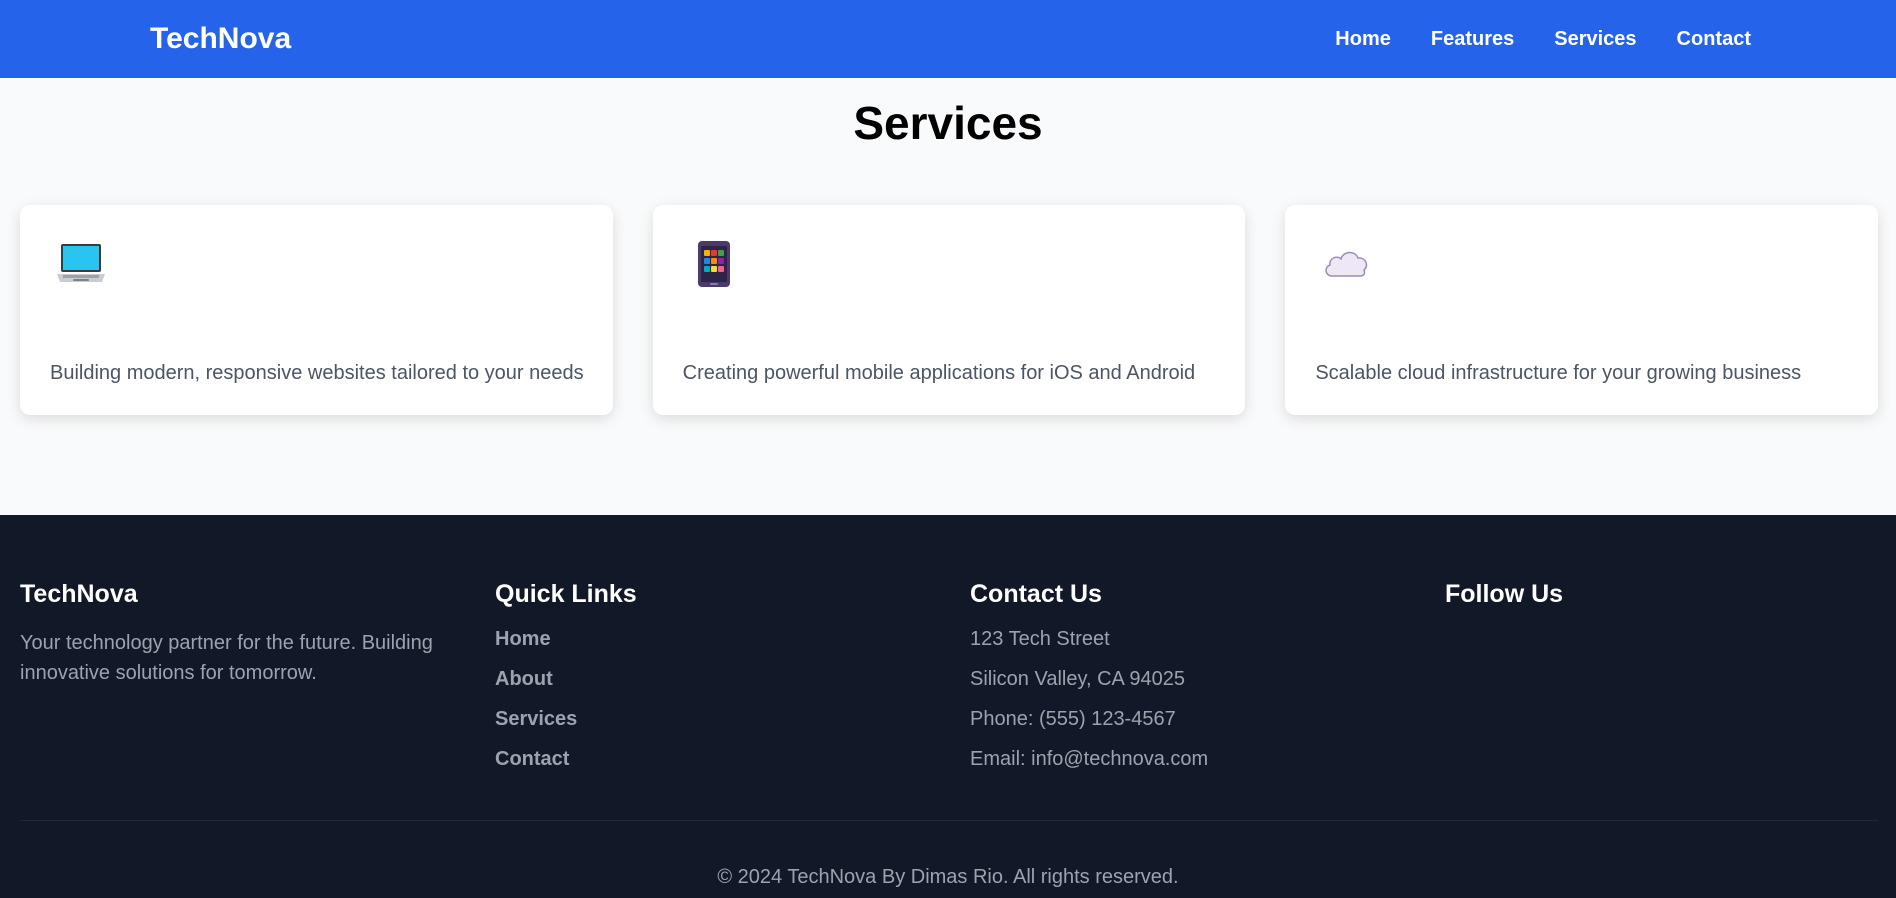  Describe the element at coordinates (948, 123) in the screenshot. I see `services-title: Services` at that location.